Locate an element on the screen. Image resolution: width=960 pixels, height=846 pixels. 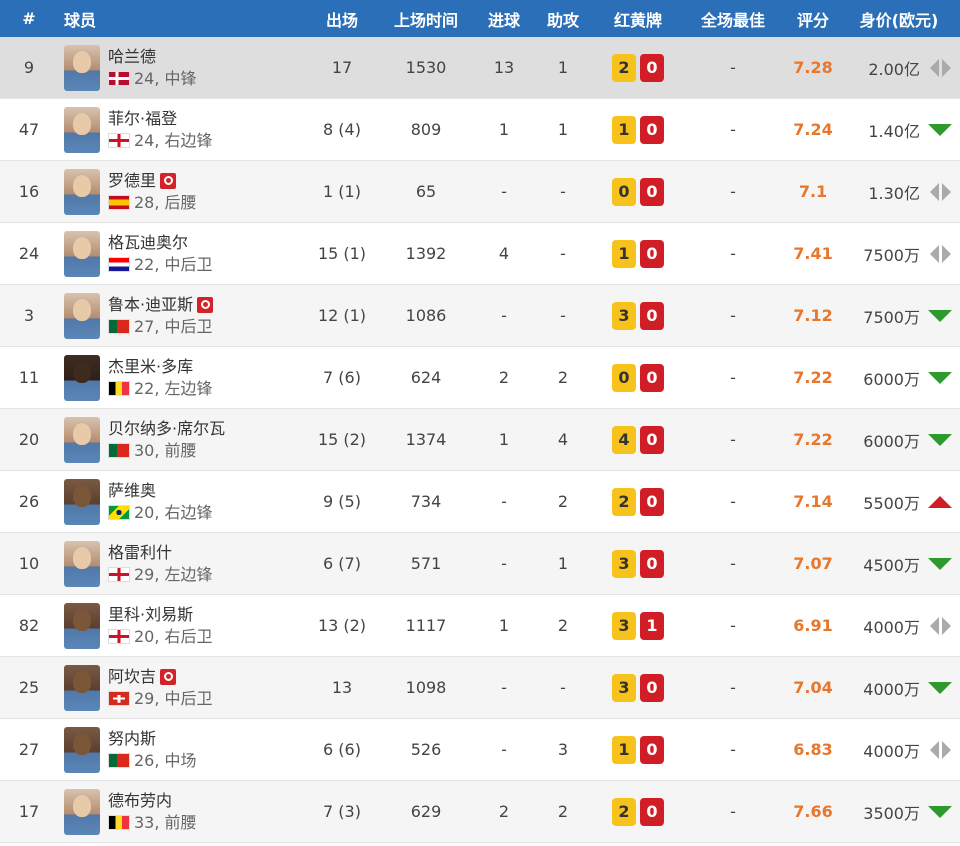
player-name: 格雷利什 is located at coordinates (140, 553).